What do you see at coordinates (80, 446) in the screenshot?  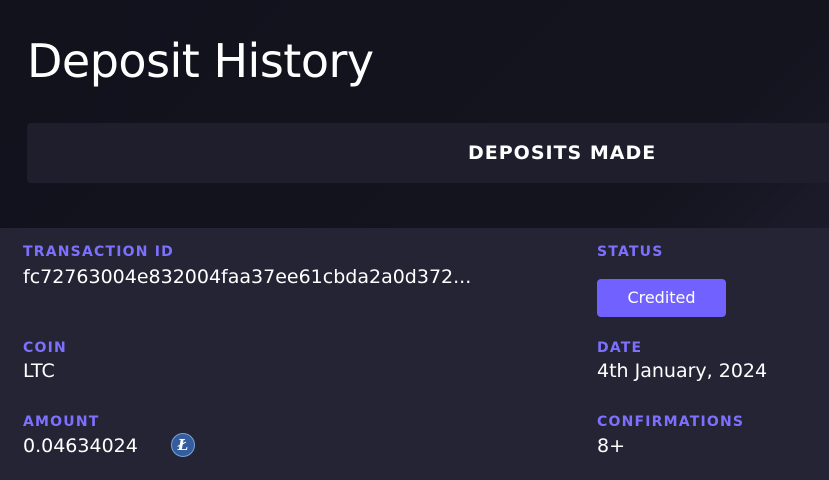 I see `amount-value: 0.04634024` at bounding box center [80, 446].